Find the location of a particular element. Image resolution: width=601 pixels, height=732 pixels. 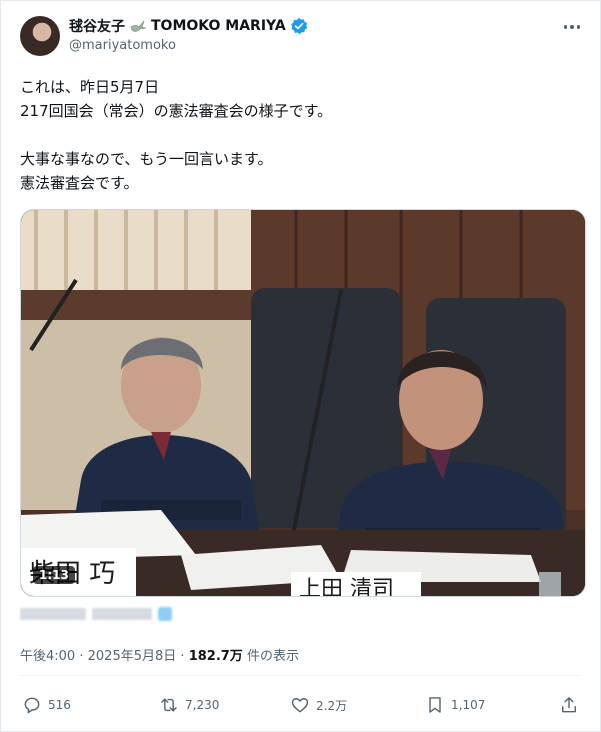

tweet-line: 憲法審査会です。 is located at coordinates (79, 183).